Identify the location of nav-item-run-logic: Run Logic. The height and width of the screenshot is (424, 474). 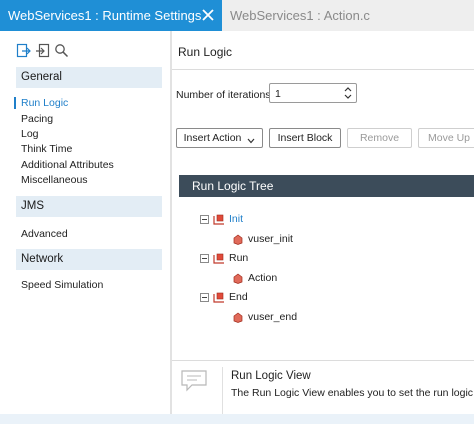
(44, 103).